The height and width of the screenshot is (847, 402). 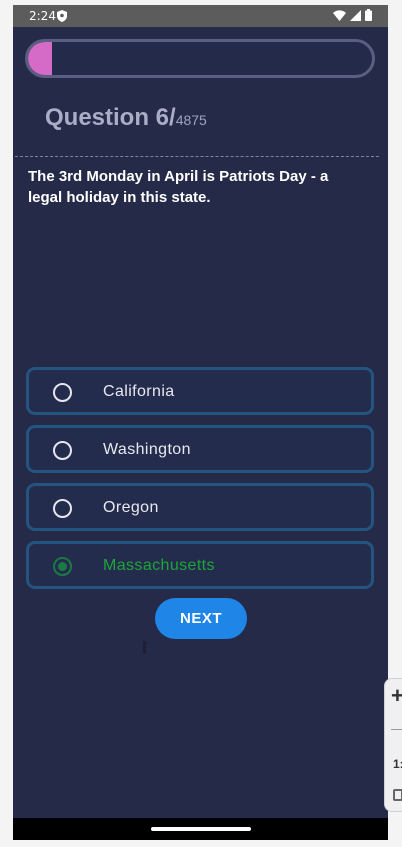 I want to click on option-massachusetts: Massachusetts, so click(x=200, y=565).